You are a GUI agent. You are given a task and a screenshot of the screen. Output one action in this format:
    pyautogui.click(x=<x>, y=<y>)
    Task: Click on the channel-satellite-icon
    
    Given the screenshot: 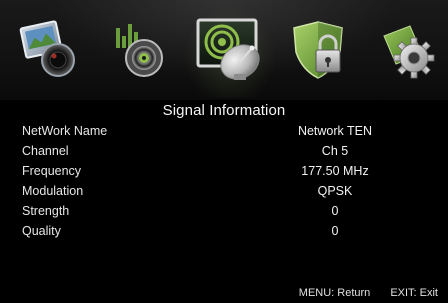 What is the action you would take?
    pyautogui.click(x=233, y=51)
    